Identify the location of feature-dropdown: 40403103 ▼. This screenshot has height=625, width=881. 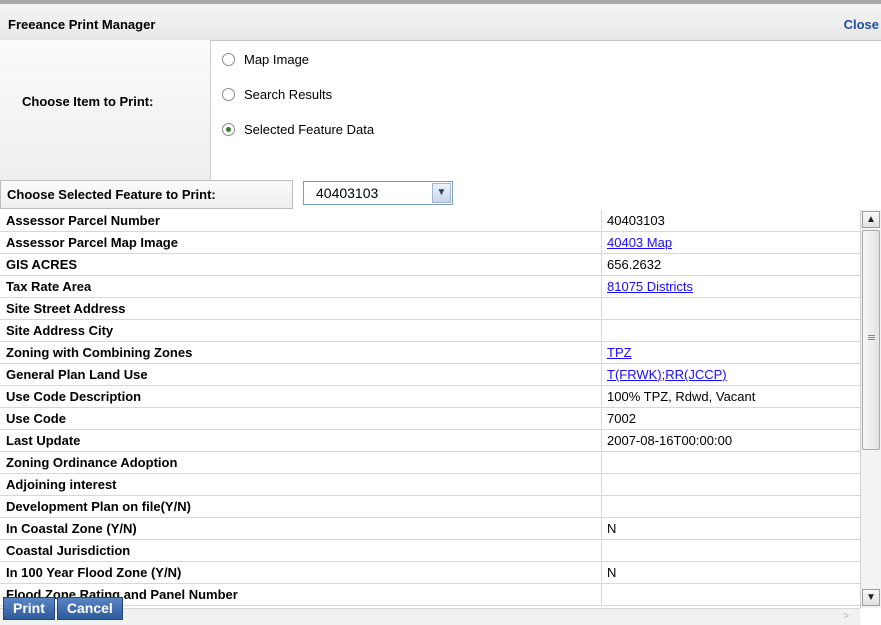
(378, 193).